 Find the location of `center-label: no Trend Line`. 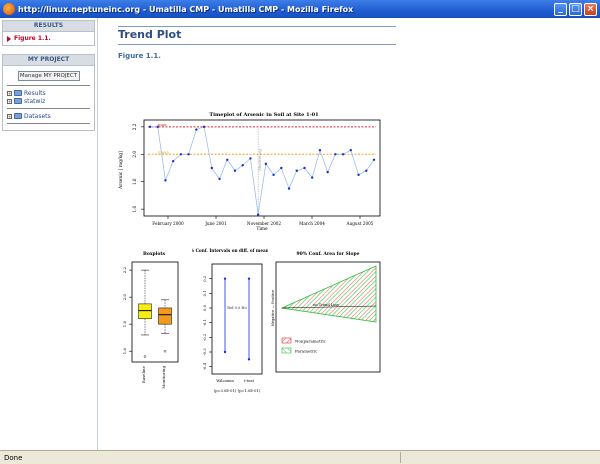

center-label: no Trend Line is located at coordinates (326, 305).